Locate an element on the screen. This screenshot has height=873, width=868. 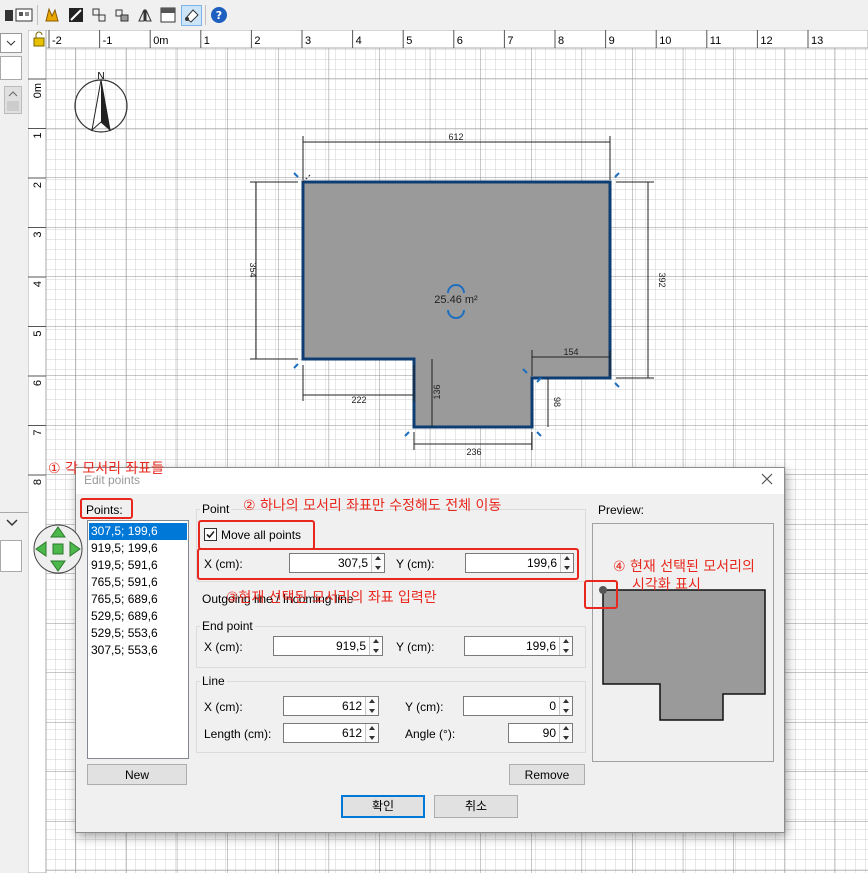
end-y-label: Y (cm): is located at coordinates (415, 647).